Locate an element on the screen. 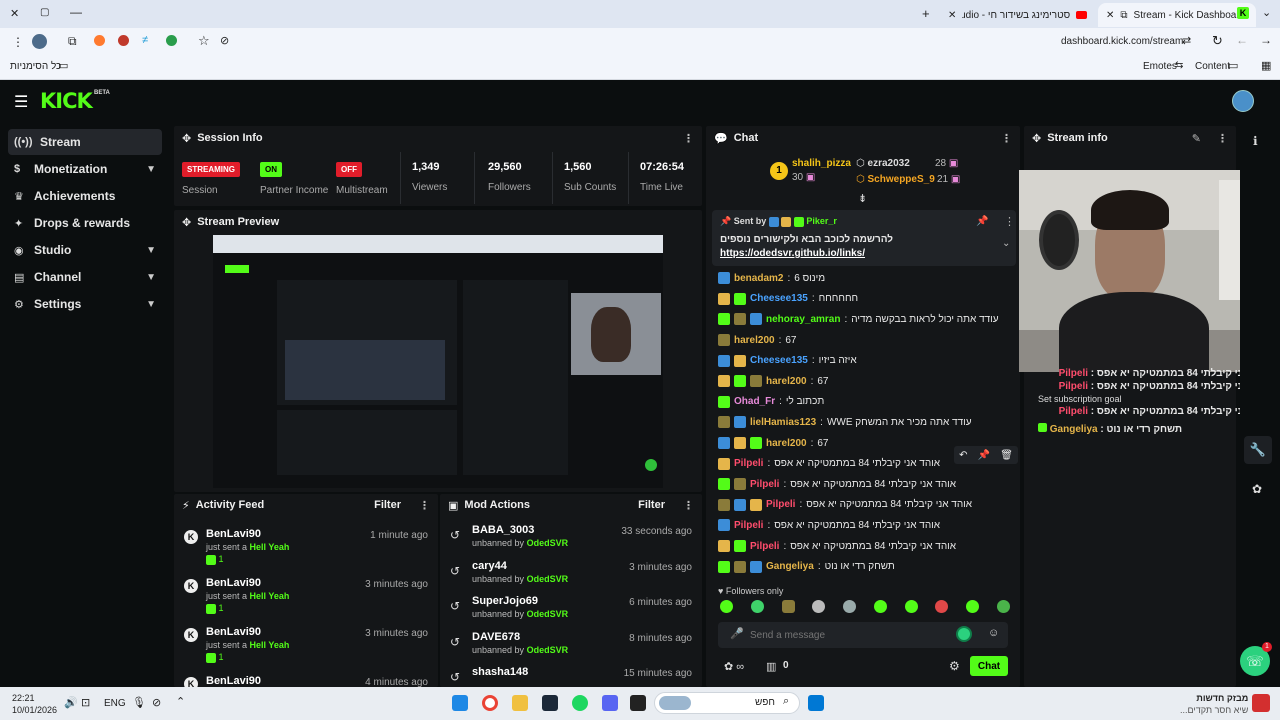 The image size is (1280, 720). sidebar-item-stream: ((•)) Stream is located at coordinates (85, 142).